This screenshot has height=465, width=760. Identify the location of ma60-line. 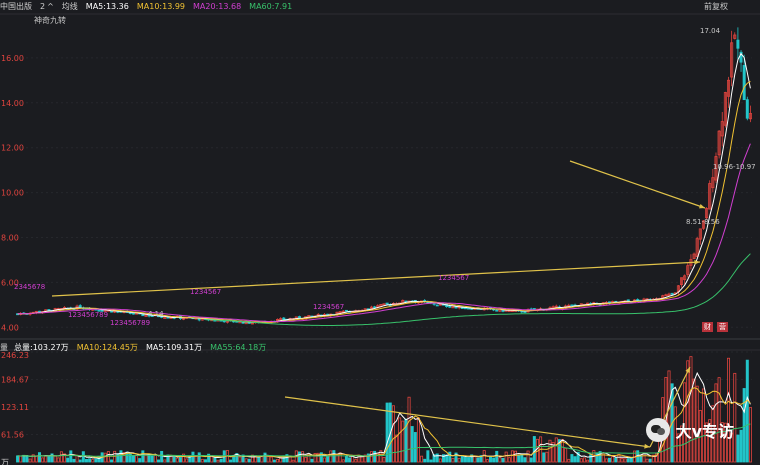
(478, 289).